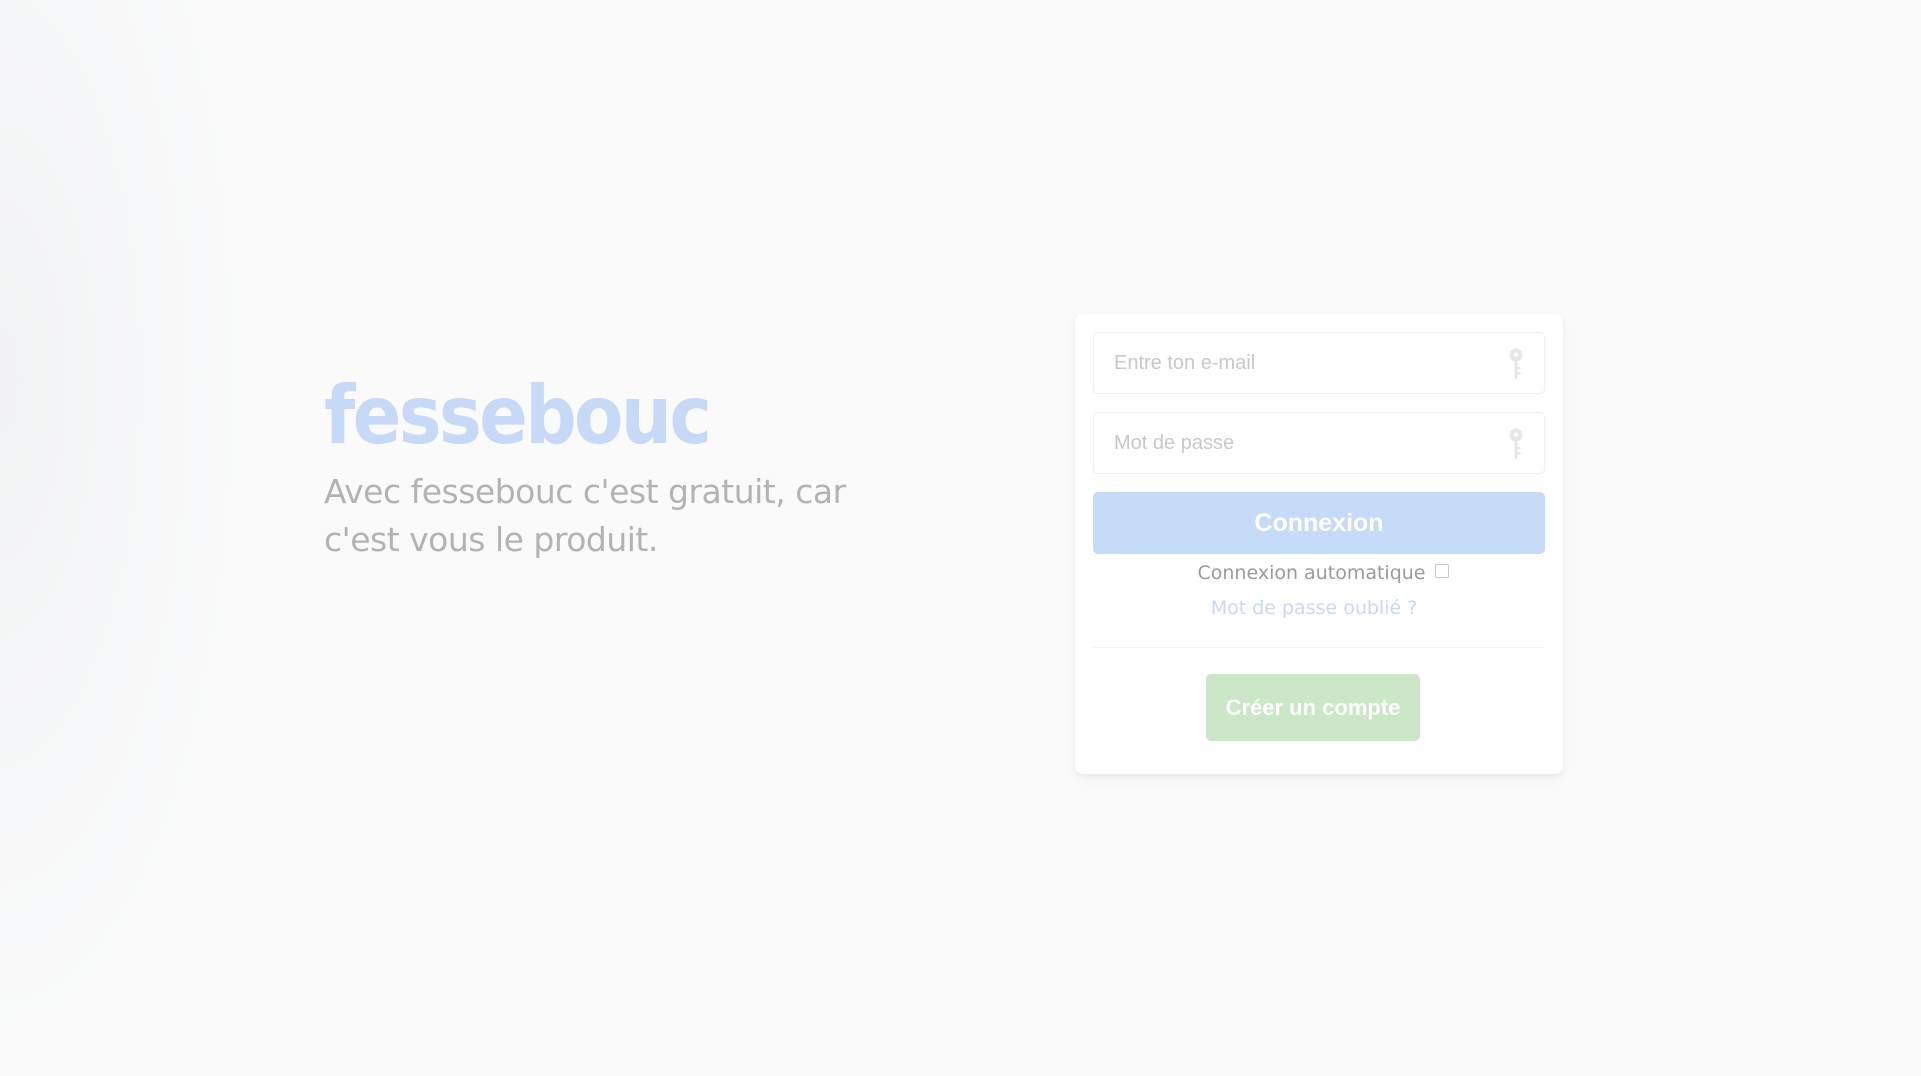  Describe the element at coordinates (1284, 363) in the screenshot. I see `email-input` at that location.